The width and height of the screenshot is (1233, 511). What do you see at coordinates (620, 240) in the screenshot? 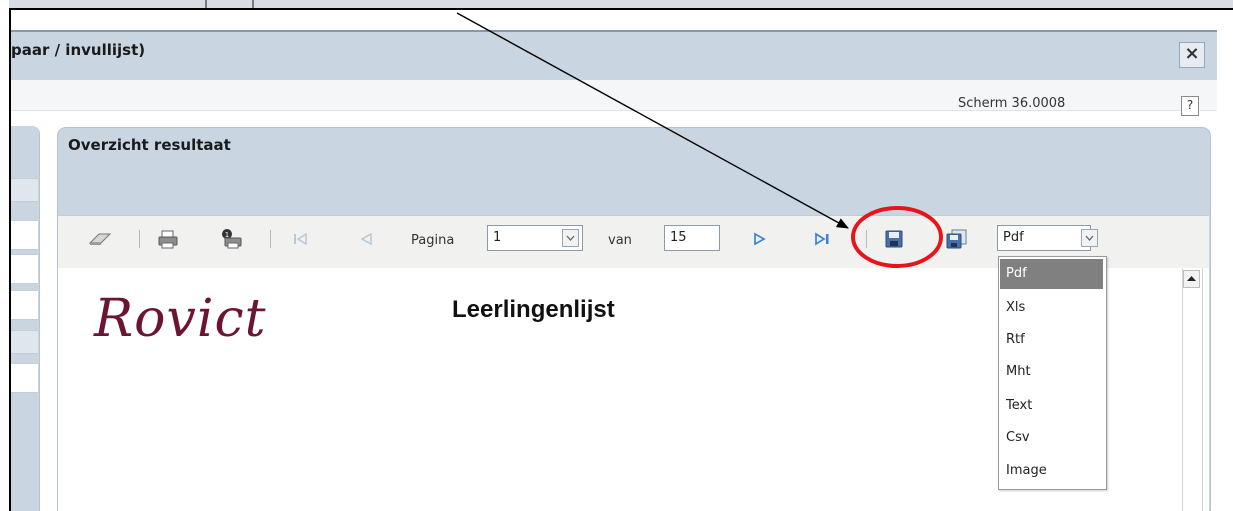
I see `of-label: van` at bounding box center [620, 240].